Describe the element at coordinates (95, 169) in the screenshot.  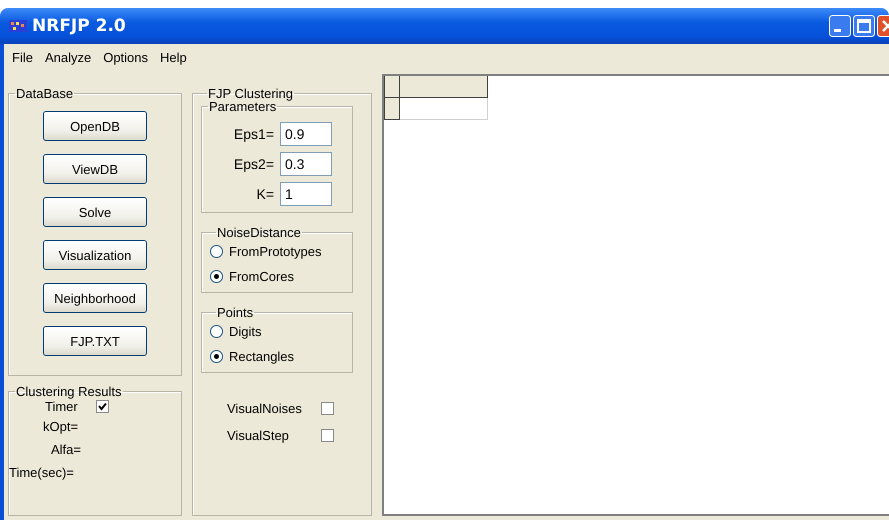
I see `action-button: ViewDB` at that location.